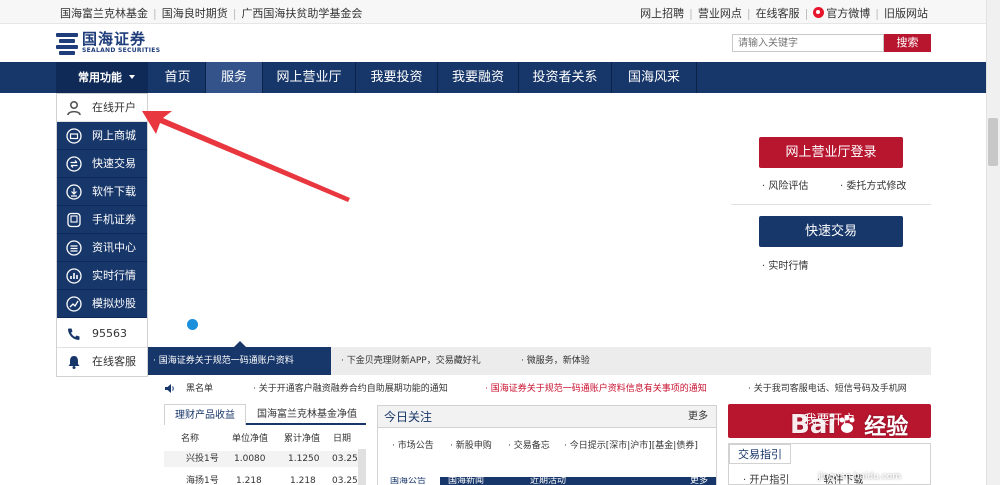 The height and width of the screenshot is (485, 1000). I want to click on cell-name: 兴投1号, so click(202, 459).